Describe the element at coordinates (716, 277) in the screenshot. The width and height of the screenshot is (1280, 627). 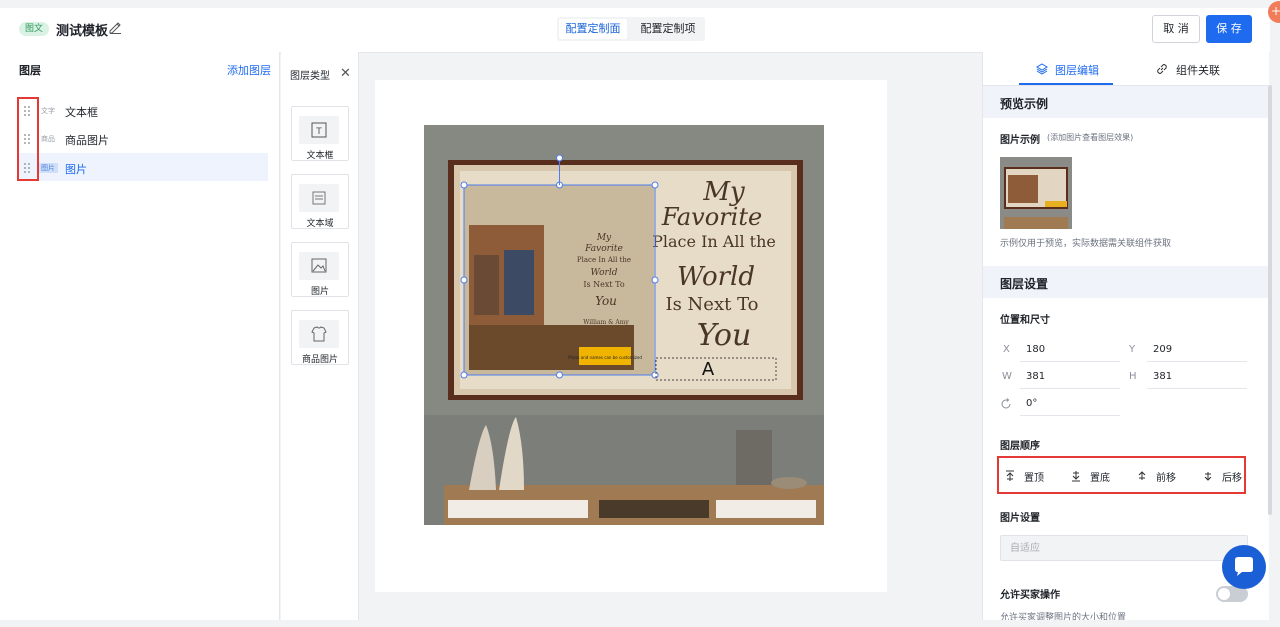
I see `art-text: World` at that location.